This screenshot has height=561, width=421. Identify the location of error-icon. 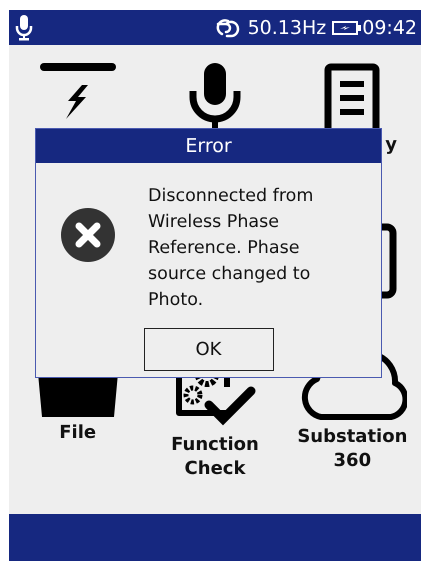
(88, 235).